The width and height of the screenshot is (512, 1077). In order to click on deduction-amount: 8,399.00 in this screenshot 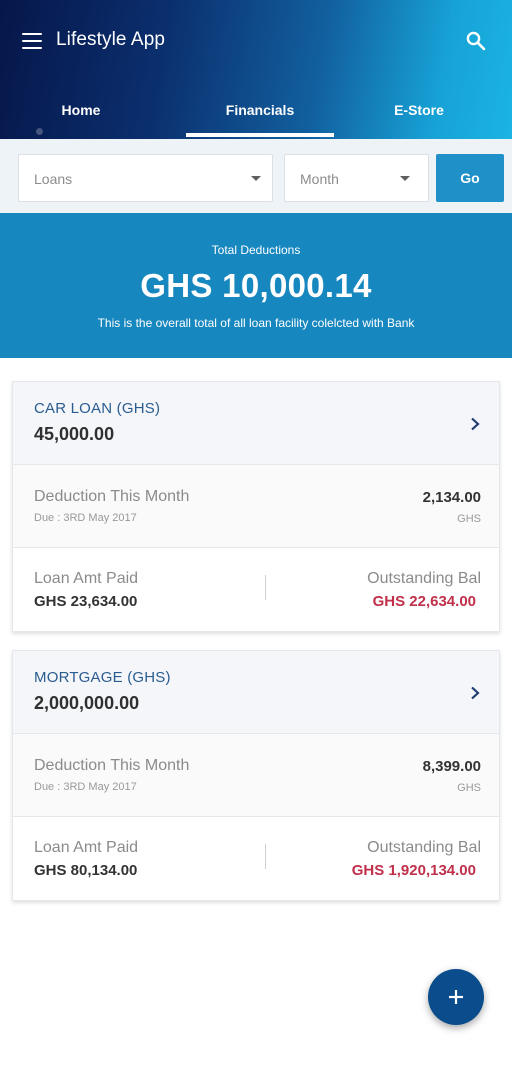, I will do `click(451, 766)`.